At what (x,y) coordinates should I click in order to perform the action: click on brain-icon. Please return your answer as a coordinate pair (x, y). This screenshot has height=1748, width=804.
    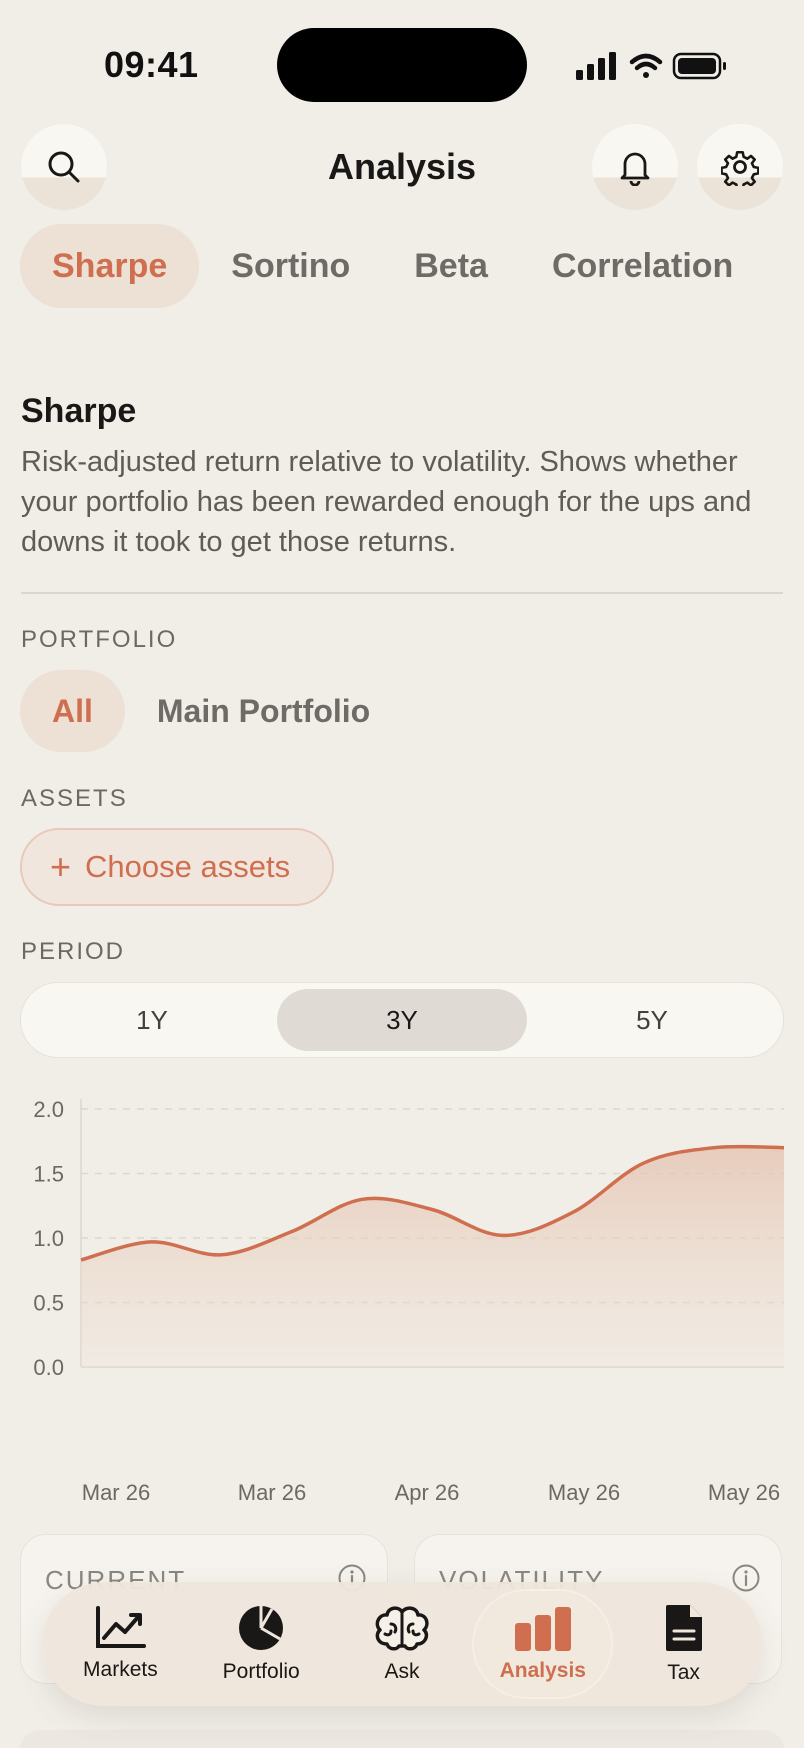
    Looking at the image, I should click on (402, 1628).